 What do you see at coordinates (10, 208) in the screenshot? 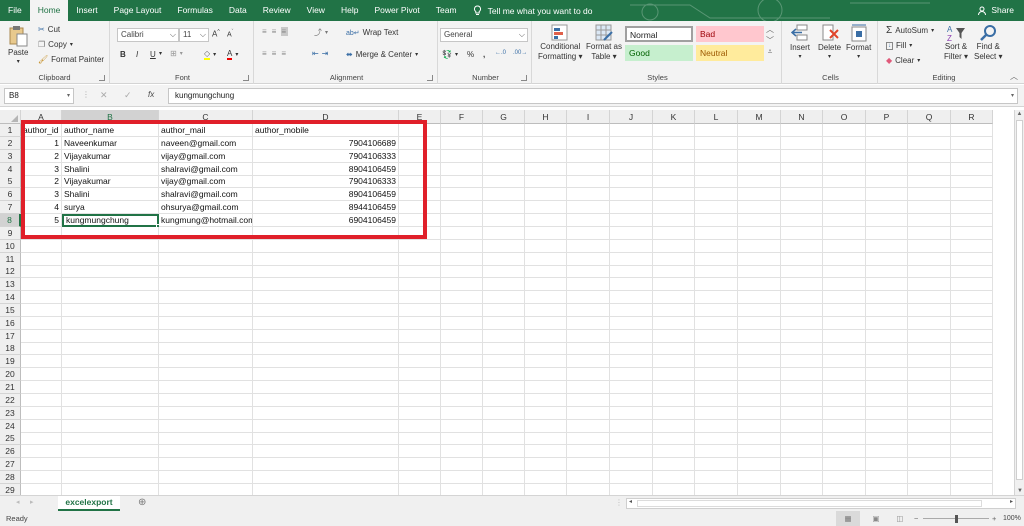
I see `row-header: 7` at bounding box center [10, 208].